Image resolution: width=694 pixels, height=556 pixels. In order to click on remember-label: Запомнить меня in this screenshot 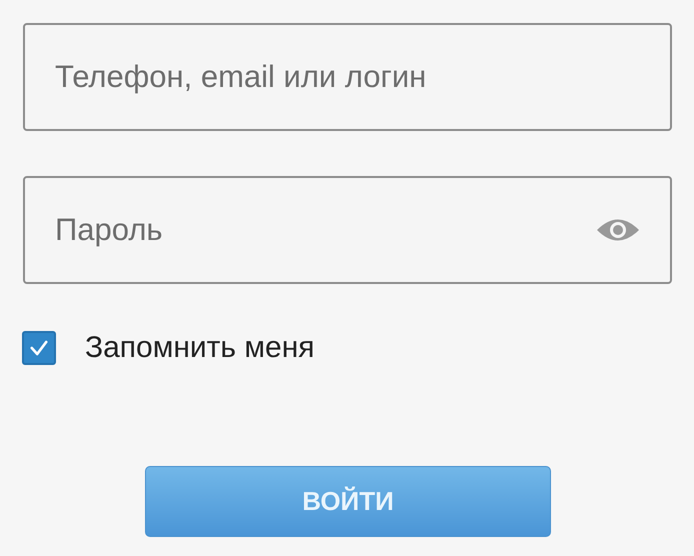, I will do `click(200, 348)`.